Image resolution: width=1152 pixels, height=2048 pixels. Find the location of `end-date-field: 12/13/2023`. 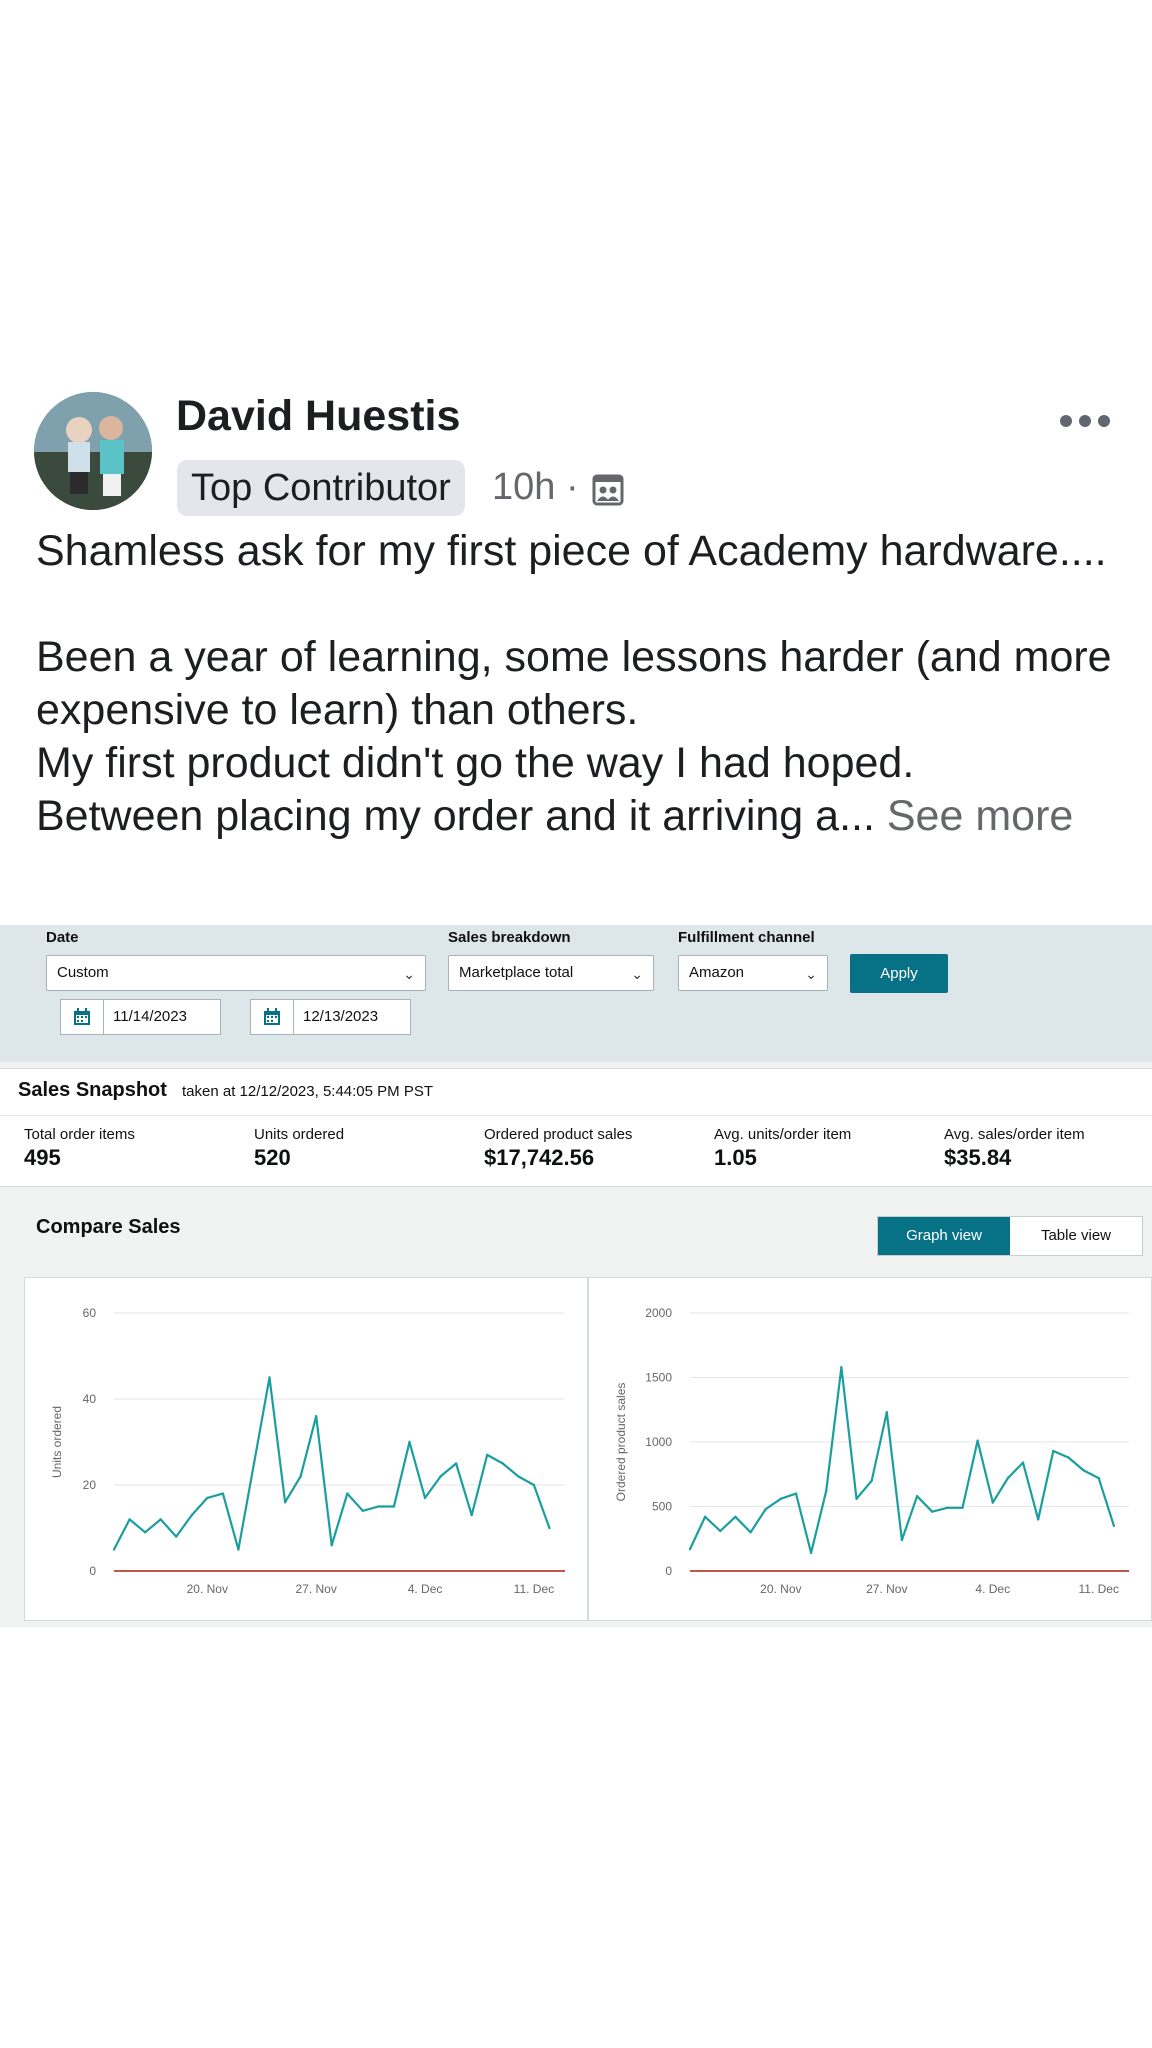

end-date-field: 12/13/2023 is located at coordinates (330, 1017).